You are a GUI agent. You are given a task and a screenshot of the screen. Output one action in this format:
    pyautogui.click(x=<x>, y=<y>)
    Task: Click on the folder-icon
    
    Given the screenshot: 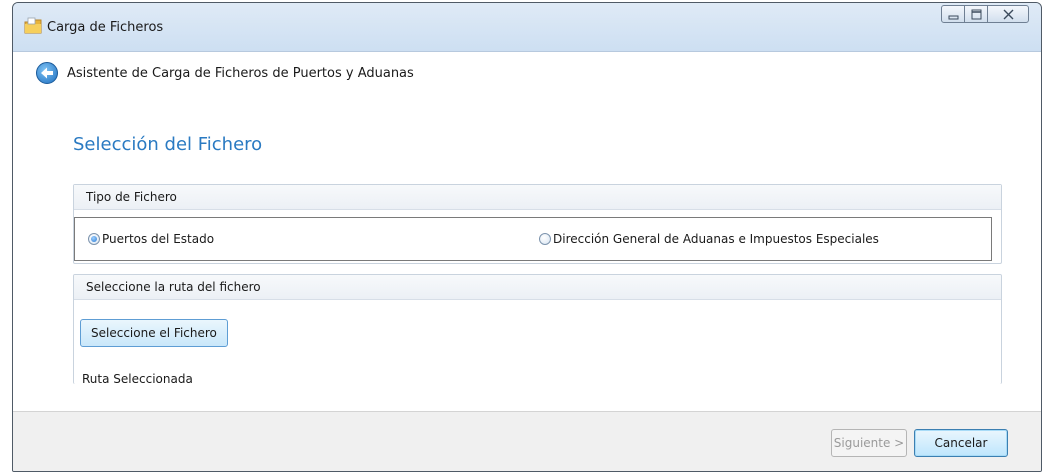 What is the action you would take?
    pyautogui.click(x=33, y=26)
    